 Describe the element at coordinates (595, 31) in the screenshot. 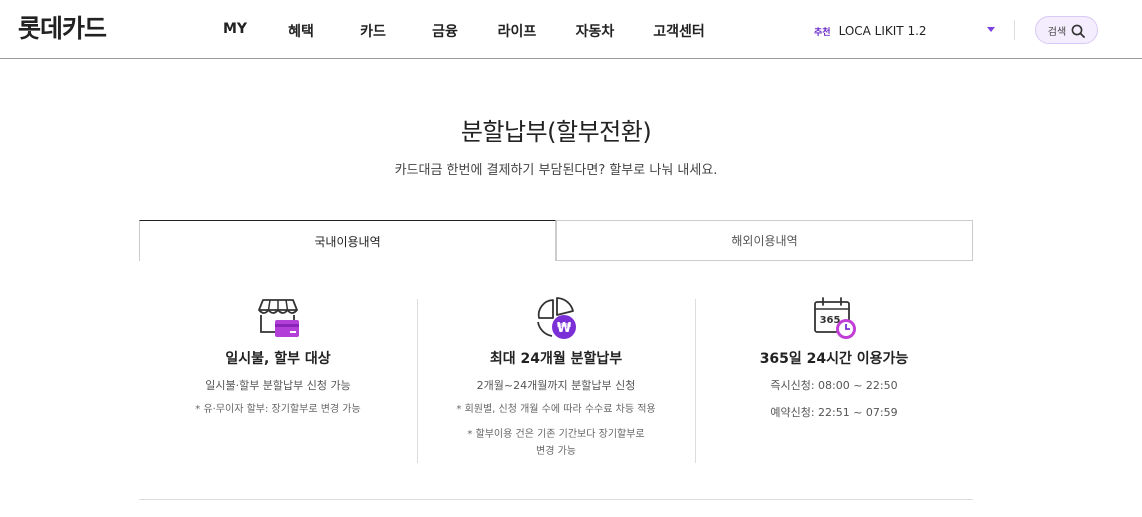

I see `nav-item-car: 자동차` at that location.